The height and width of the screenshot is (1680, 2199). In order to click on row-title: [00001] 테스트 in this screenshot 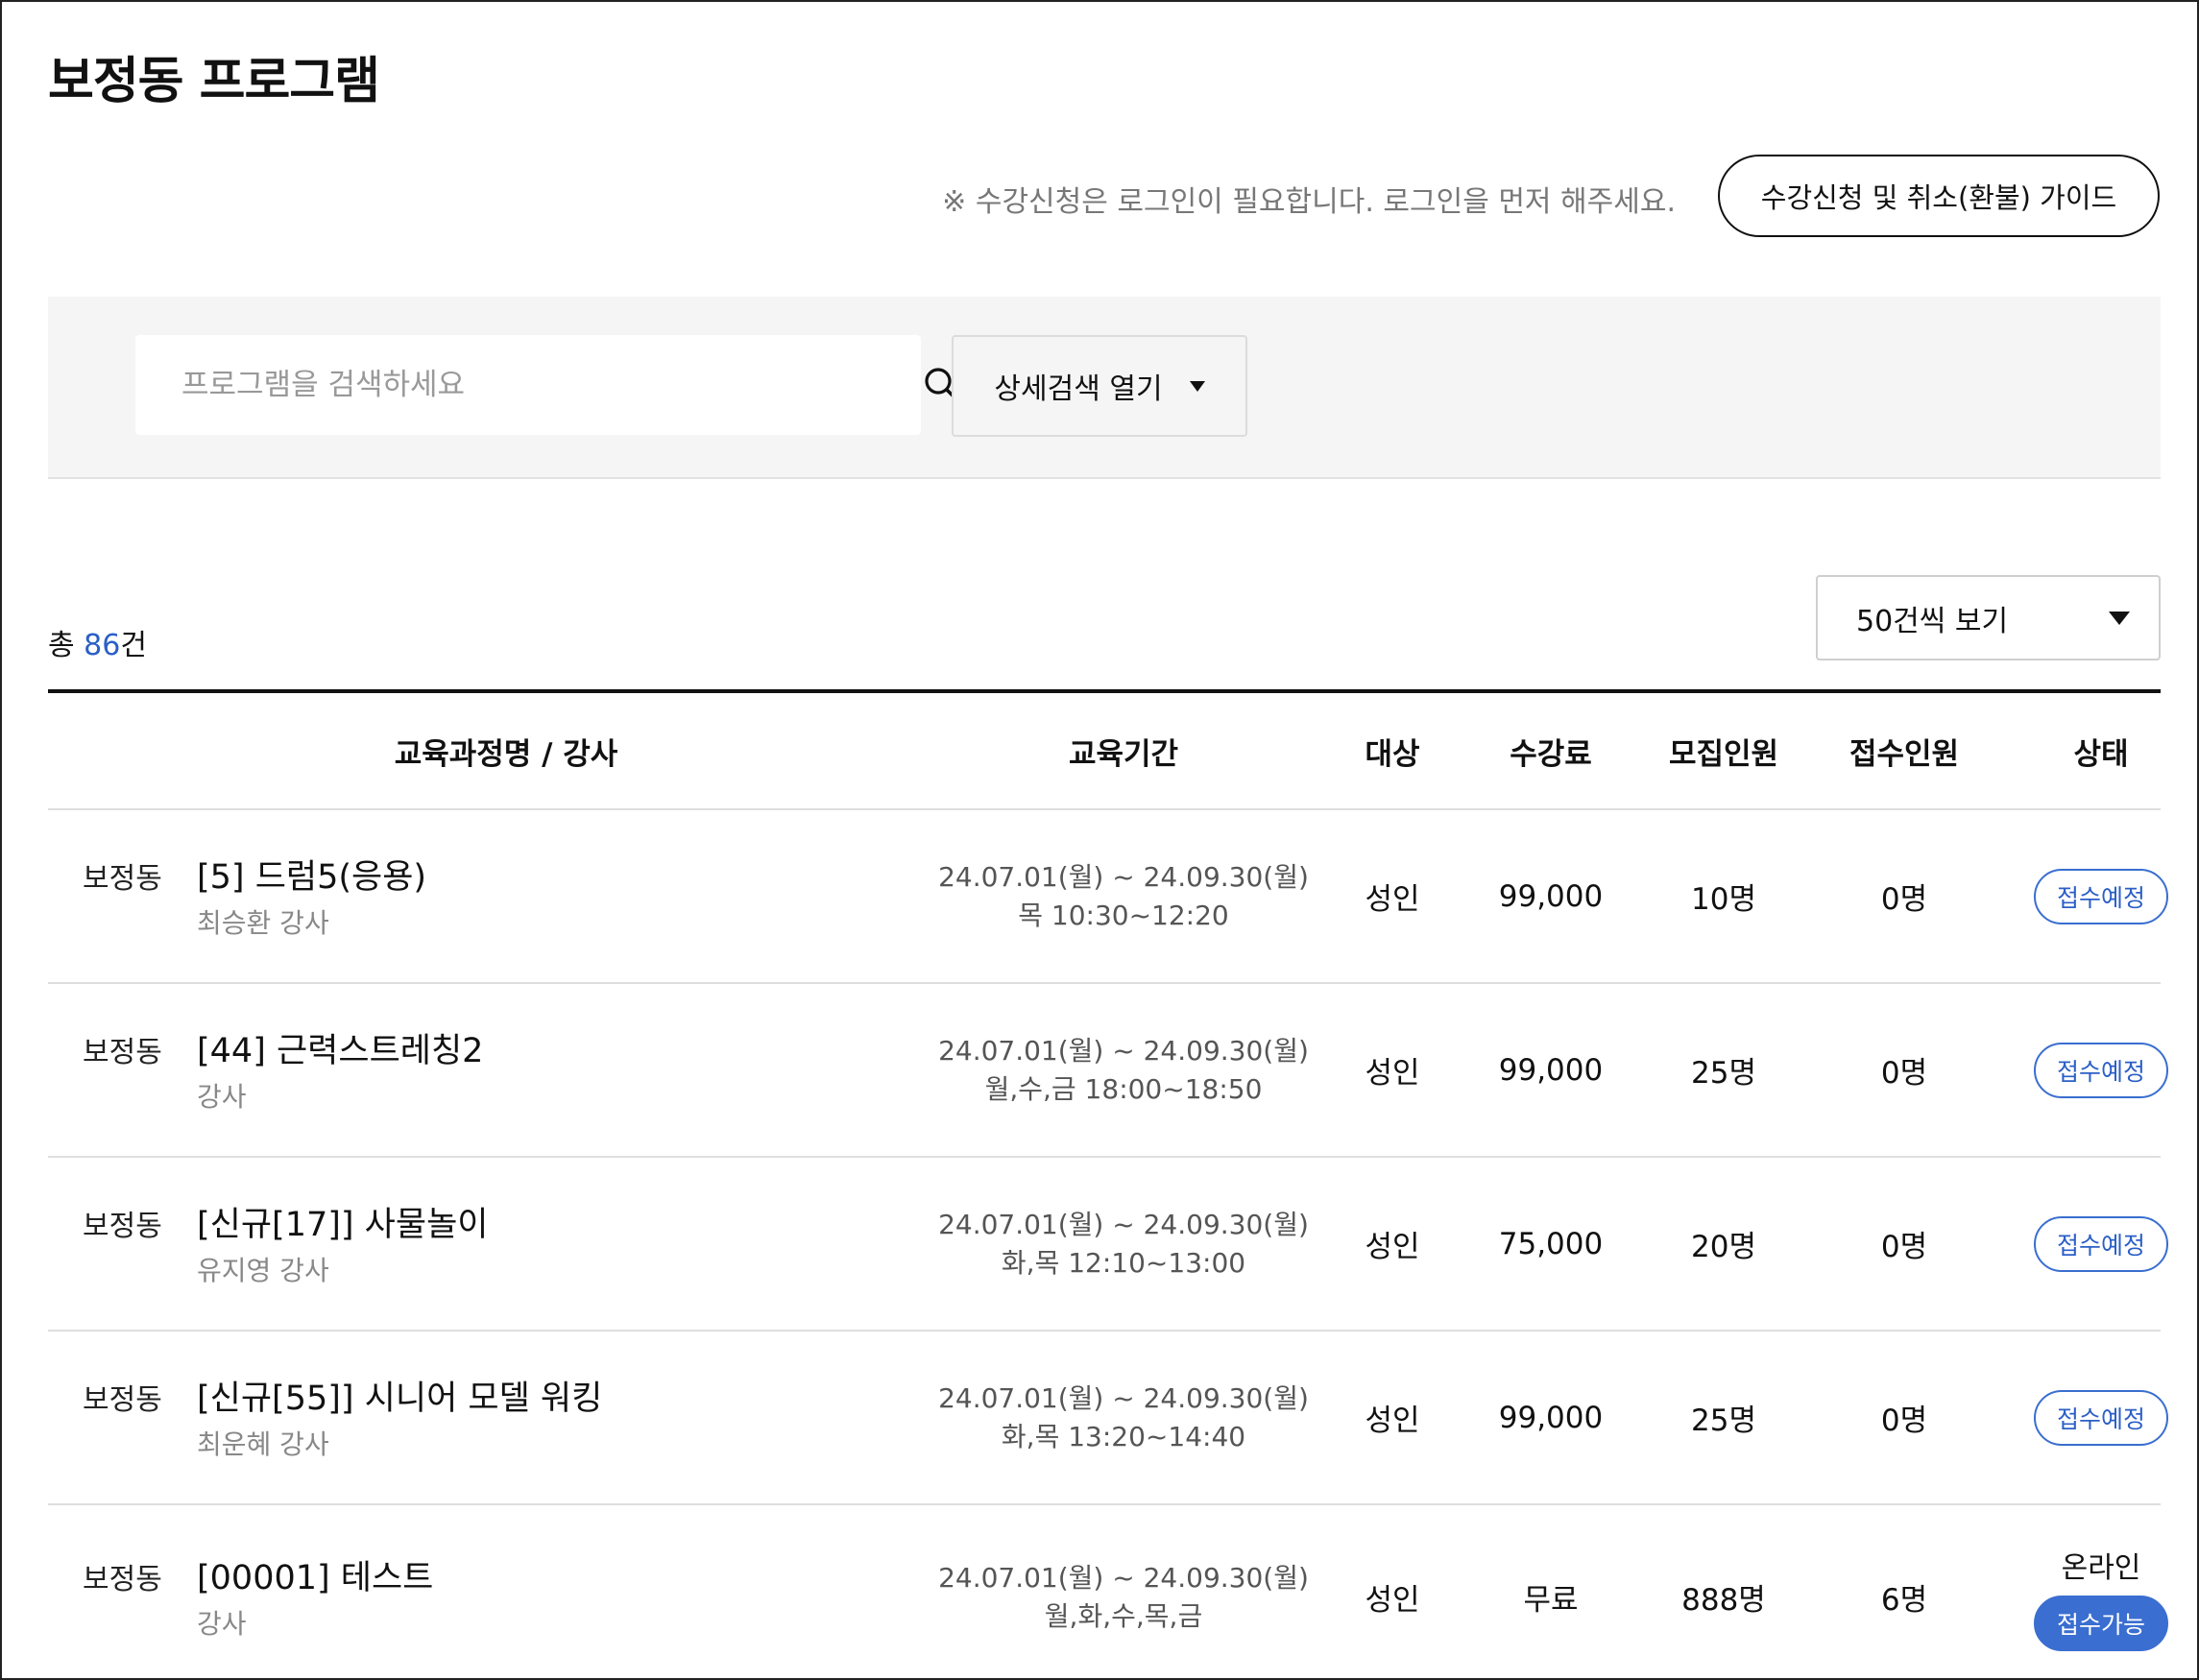, I will do `click(315, 1574)`.